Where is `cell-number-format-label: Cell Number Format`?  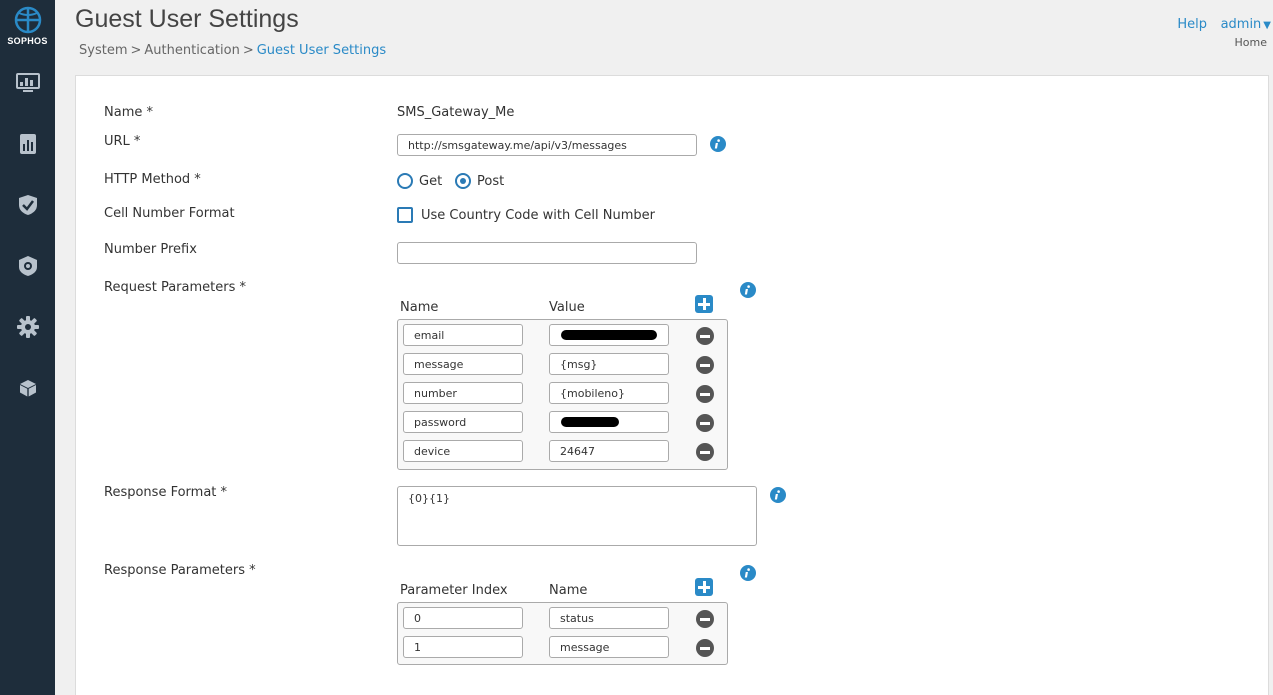
cell-number-format-label: Cell Number Format is located at coordinates (169, 213).